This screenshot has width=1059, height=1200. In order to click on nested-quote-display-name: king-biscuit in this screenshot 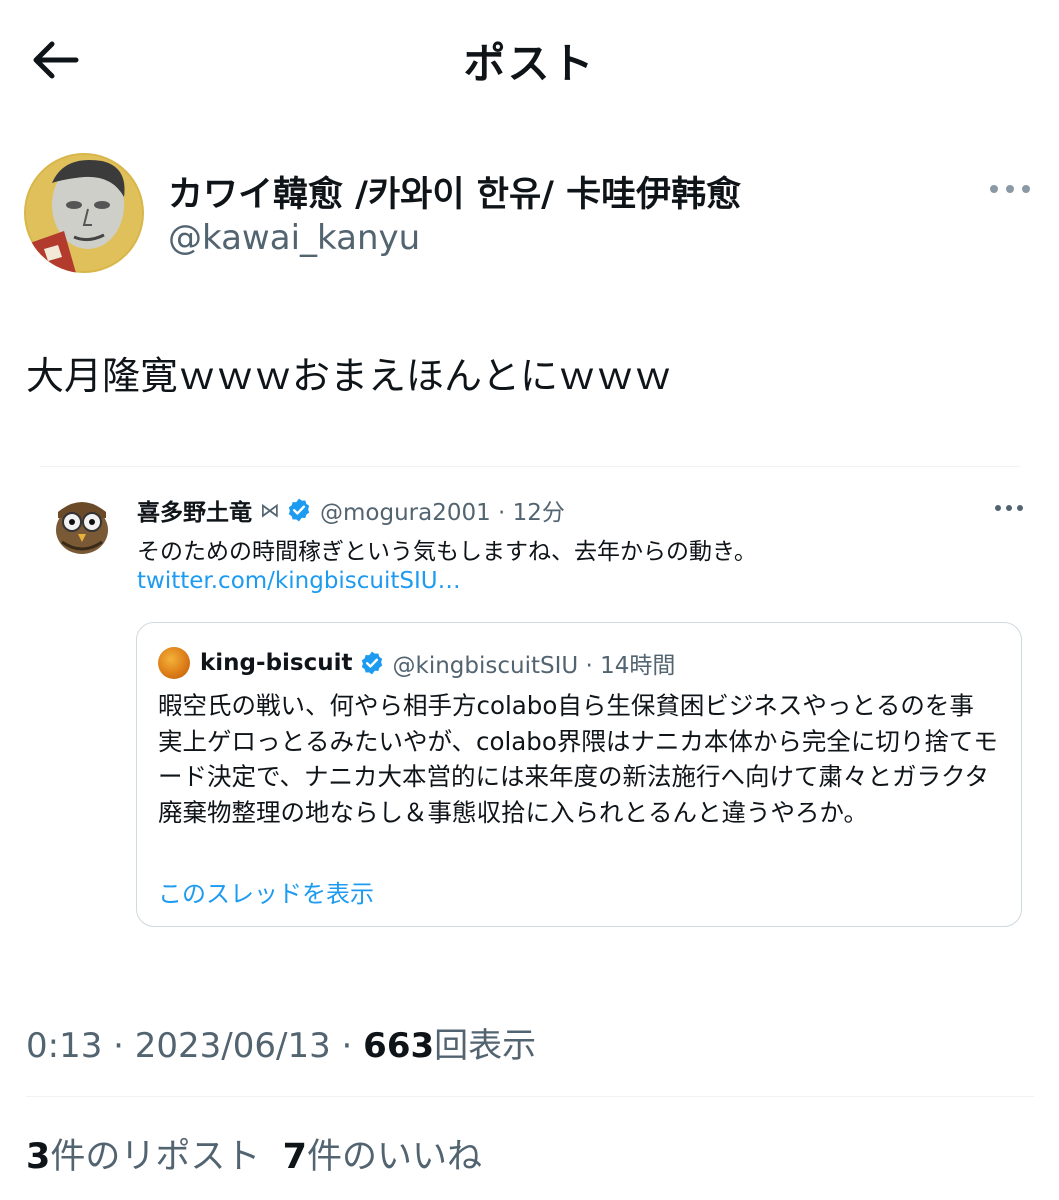, I will do `click(276, 663)`.